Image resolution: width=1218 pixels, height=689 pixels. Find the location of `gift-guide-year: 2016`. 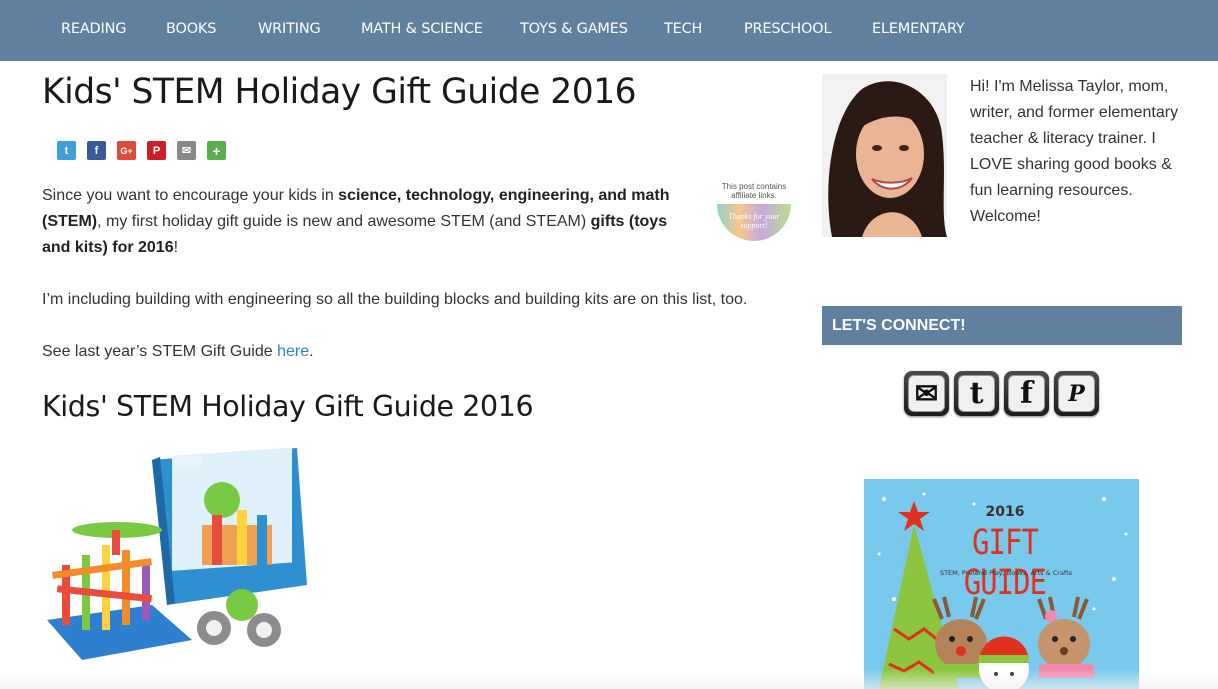

gift-guide-year: 2016 is located at coordinates (1005, 512).